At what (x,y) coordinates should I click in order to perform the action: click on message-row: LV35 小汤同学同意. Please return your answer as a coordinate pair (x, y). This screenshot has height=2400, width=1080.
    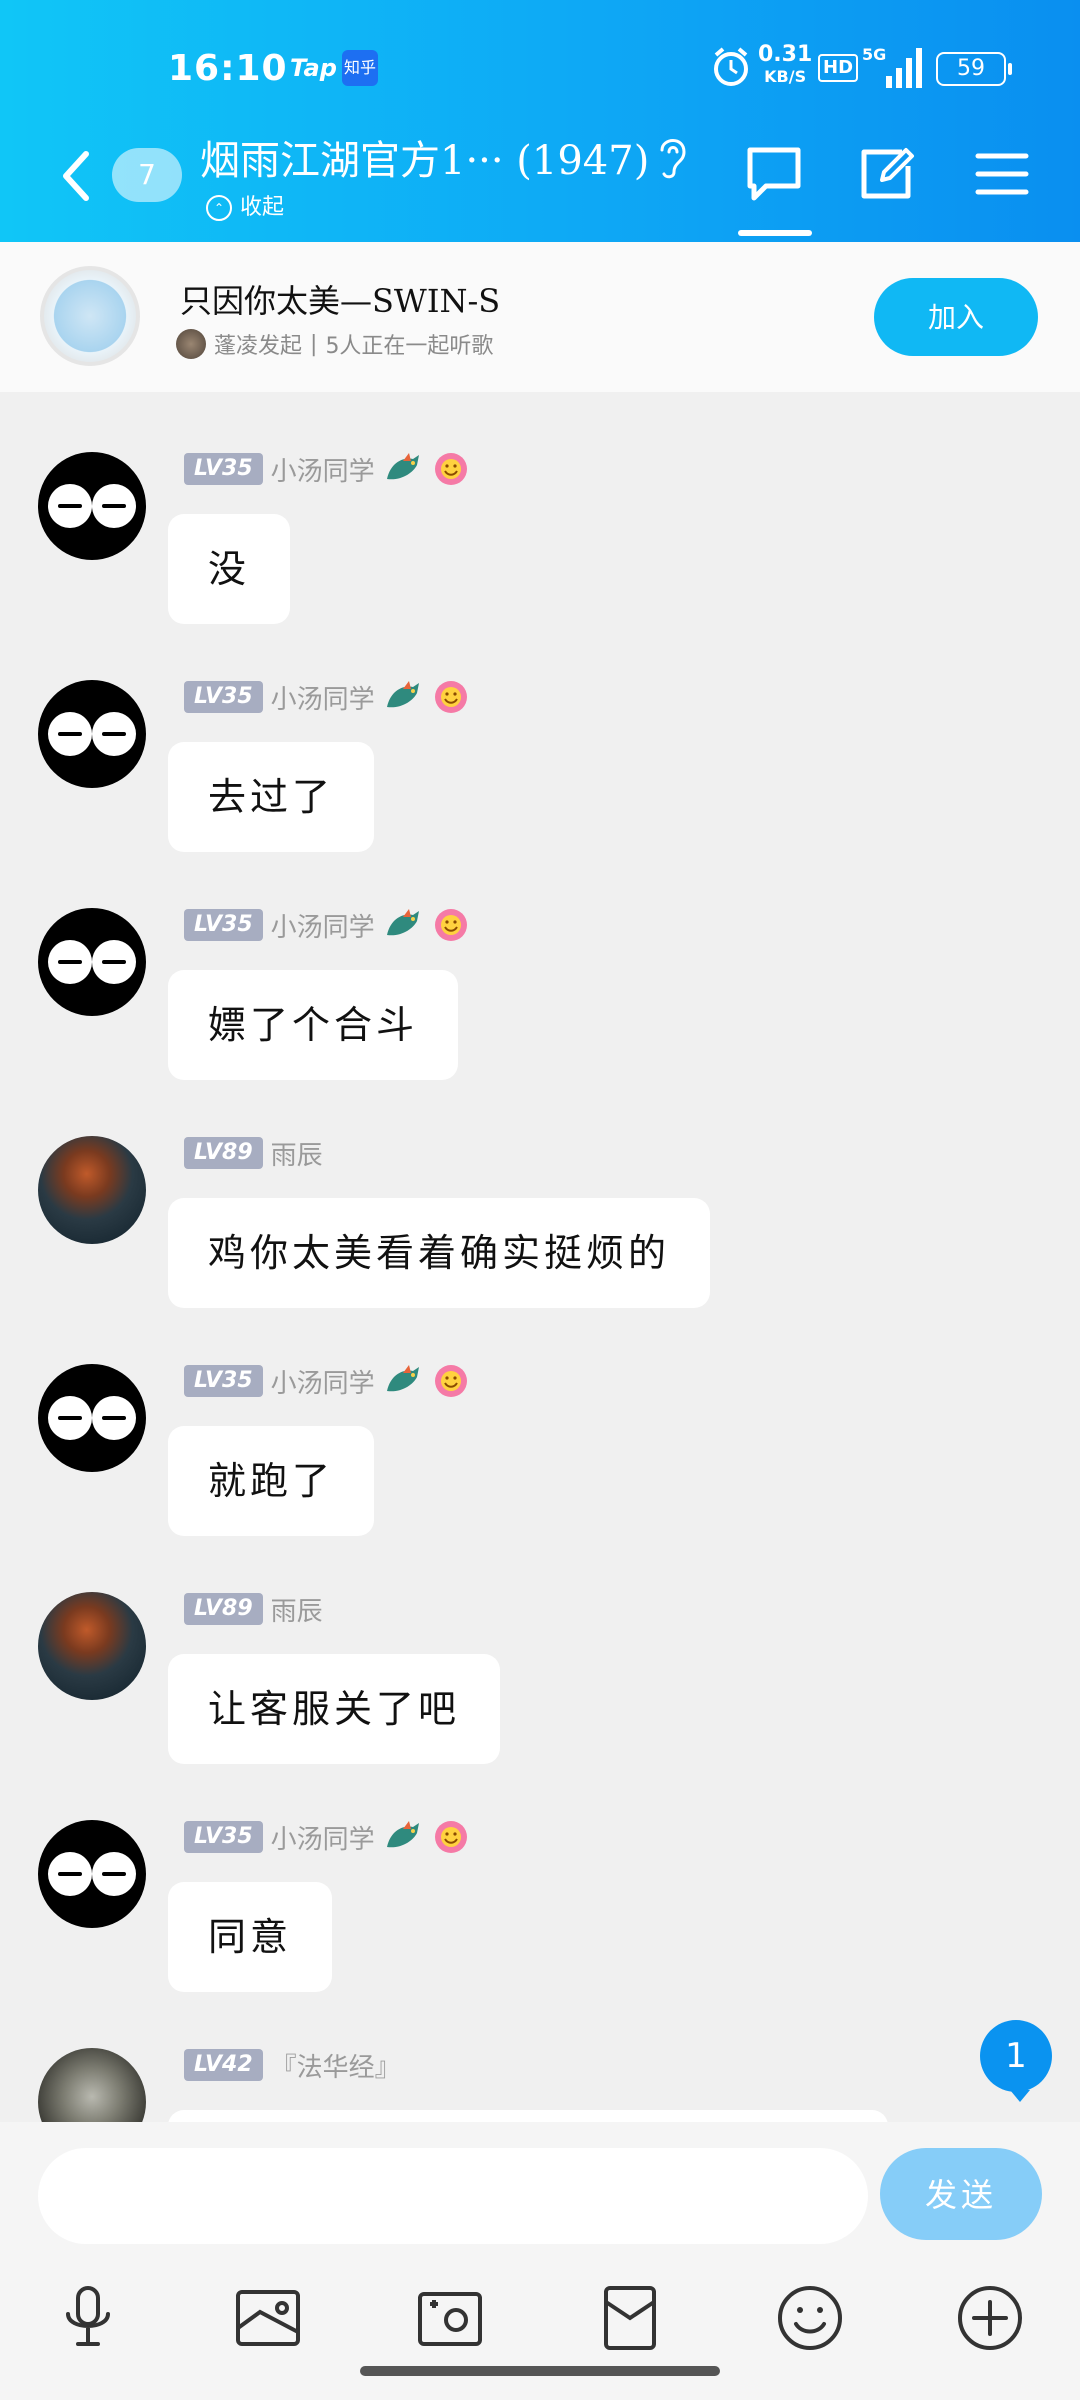
    Looking at the image, I should click on (540, 1876).